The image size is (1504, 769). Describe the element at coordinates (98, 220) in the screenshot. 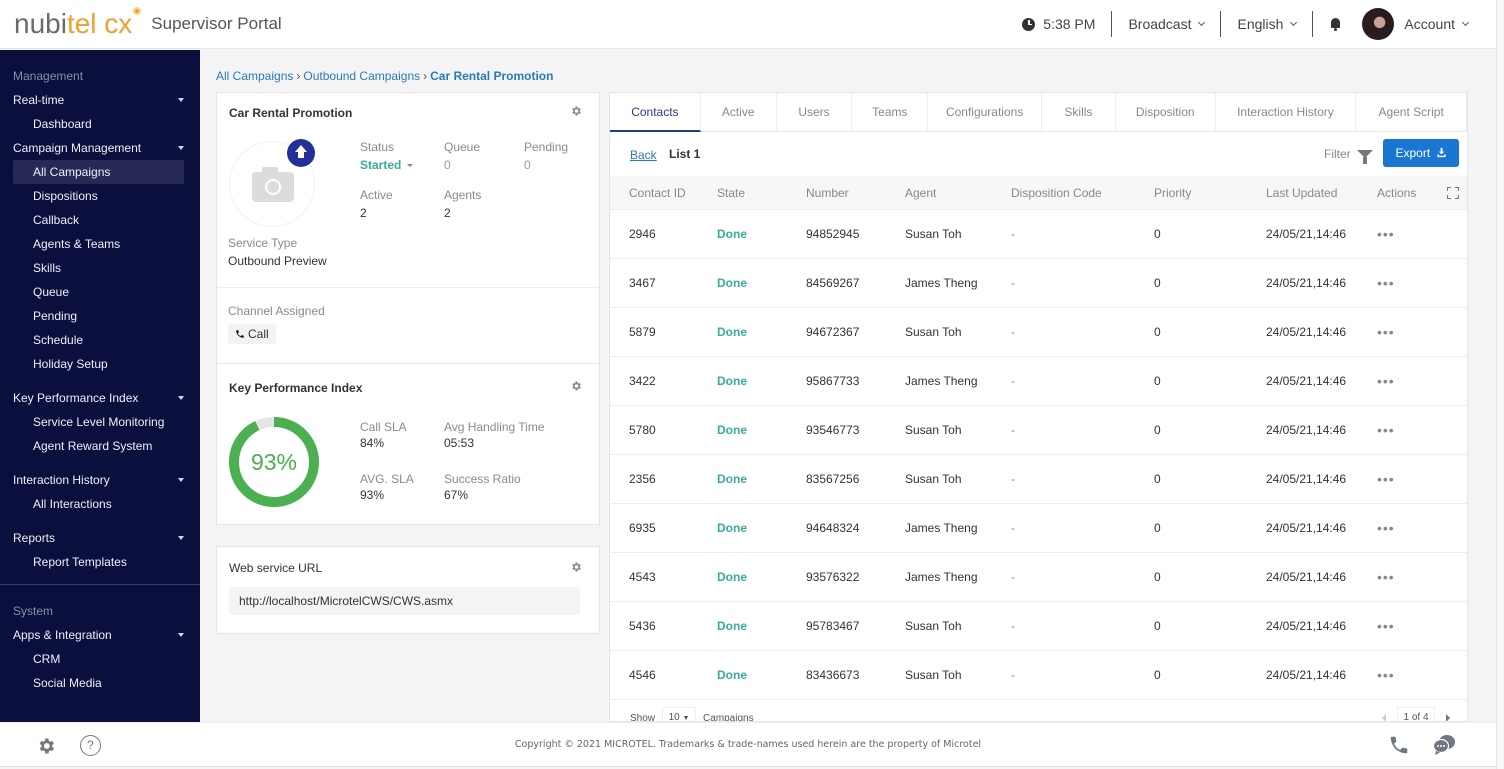

I see `sidebar-item-callback: Callback` at that location.